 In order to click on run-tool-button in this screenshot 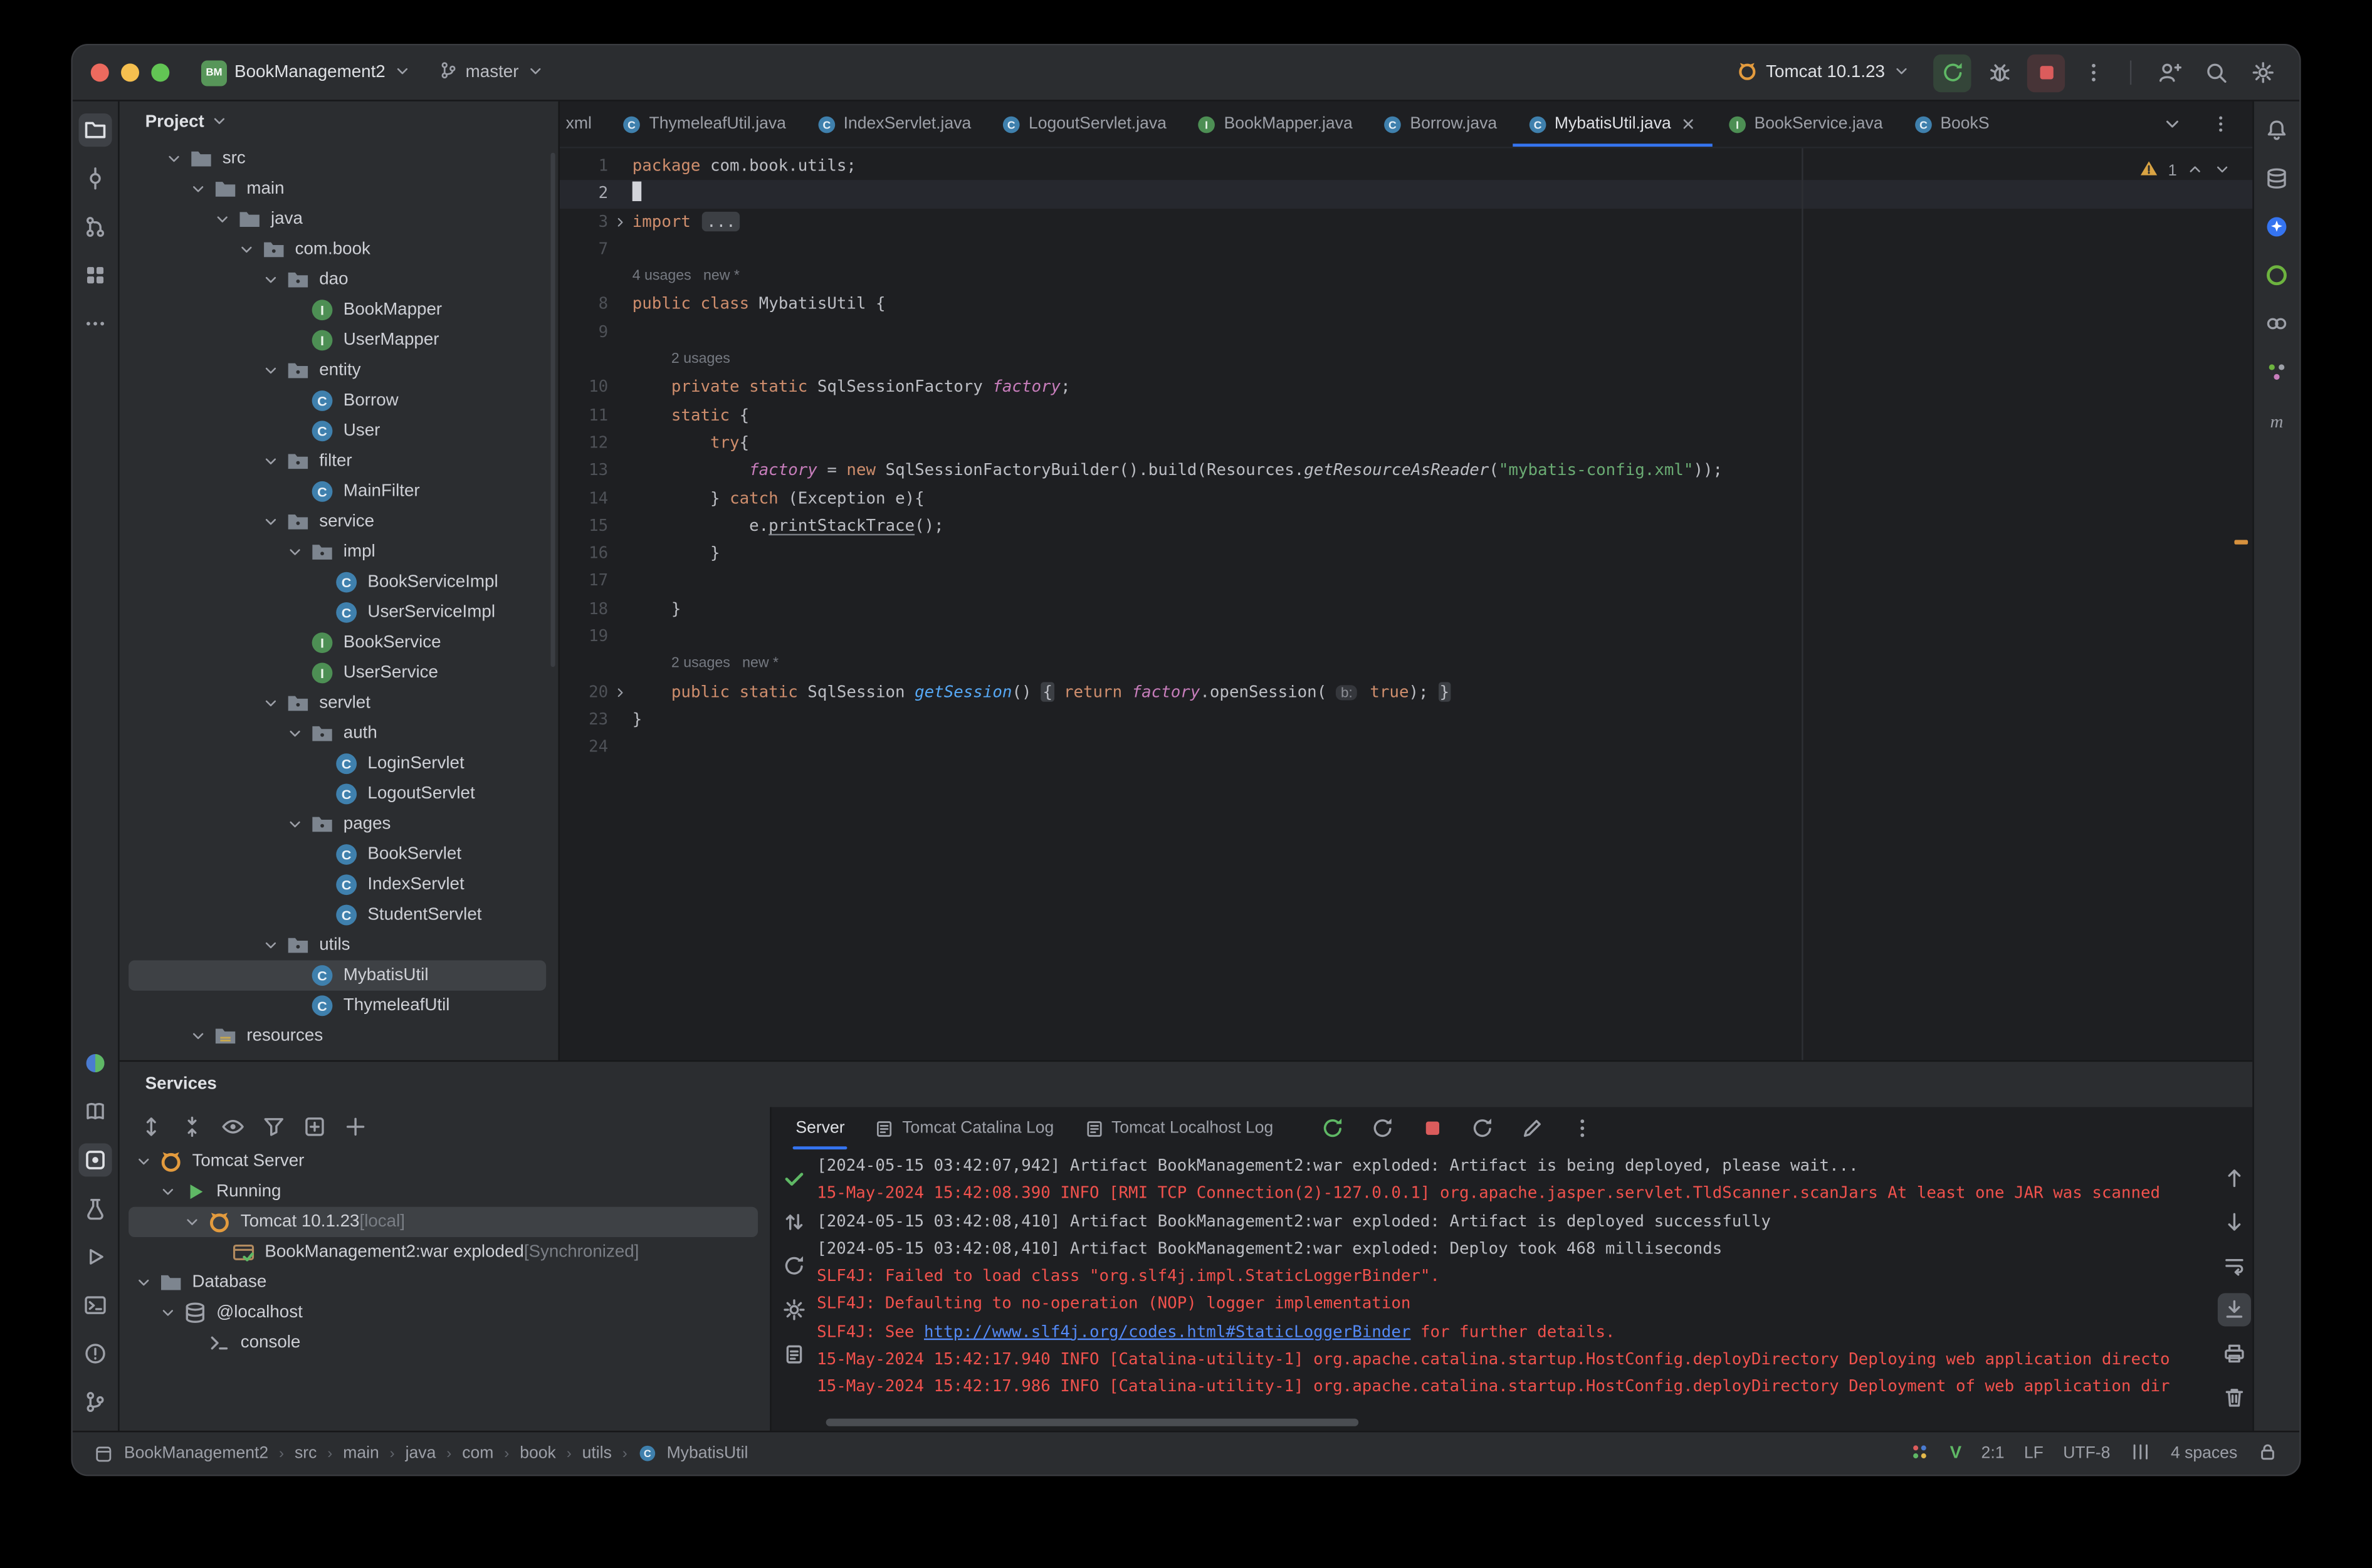, I will do `click(95, 1256)`.